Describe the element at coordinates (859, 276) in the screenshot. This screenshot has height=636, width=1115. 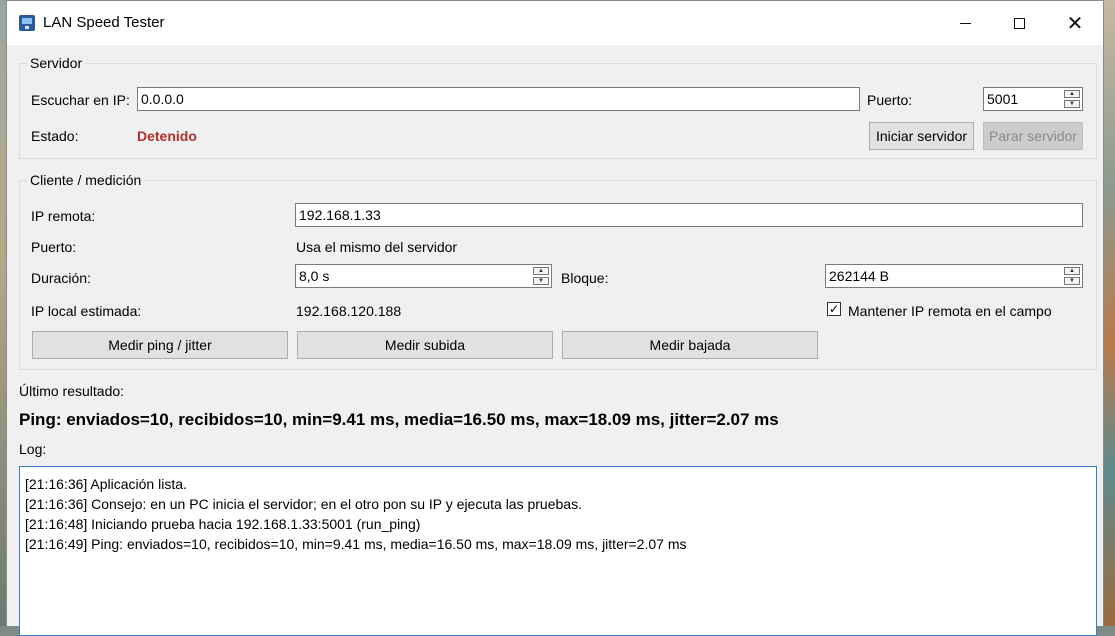
I see `block-value: 262144 B` at that location.